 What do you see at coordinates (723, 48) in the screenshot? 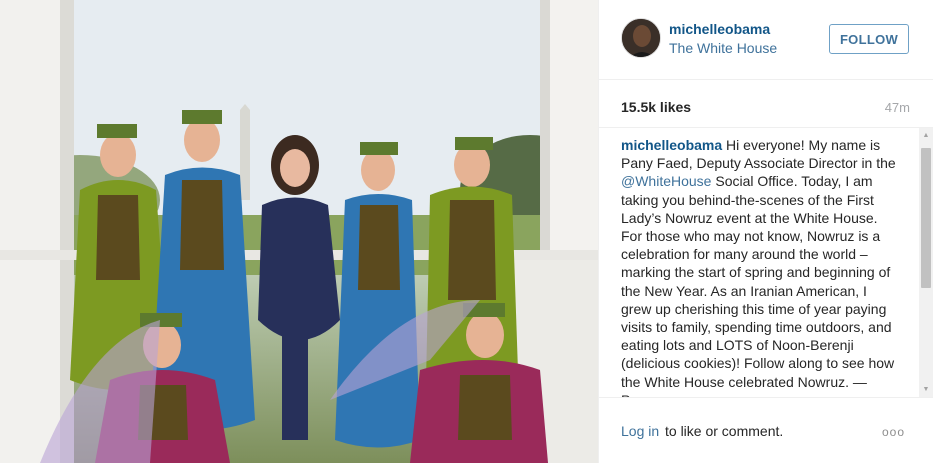
I see `location-link: The White House` at bounding box center [723, 48].